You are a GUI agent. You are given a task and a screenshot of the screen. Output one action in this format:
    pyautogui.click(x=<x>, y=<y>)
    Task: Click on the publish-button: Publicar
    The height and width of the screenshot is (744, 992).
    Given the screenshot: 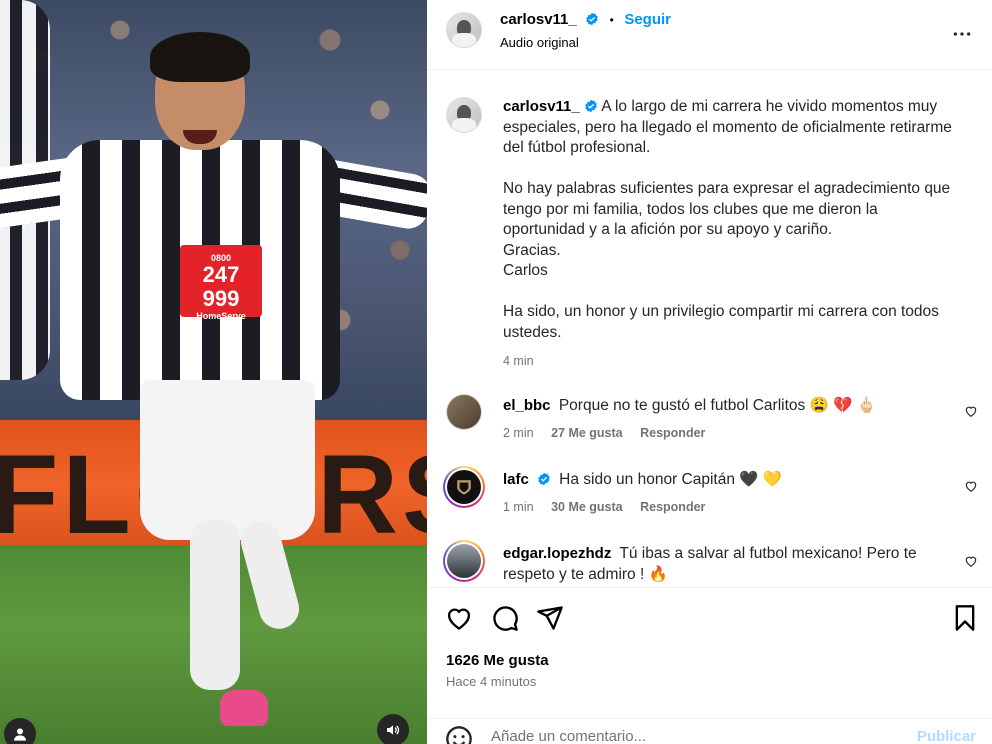 What is the action you would take?
    pyautogui.click(x=946, y=736)
    